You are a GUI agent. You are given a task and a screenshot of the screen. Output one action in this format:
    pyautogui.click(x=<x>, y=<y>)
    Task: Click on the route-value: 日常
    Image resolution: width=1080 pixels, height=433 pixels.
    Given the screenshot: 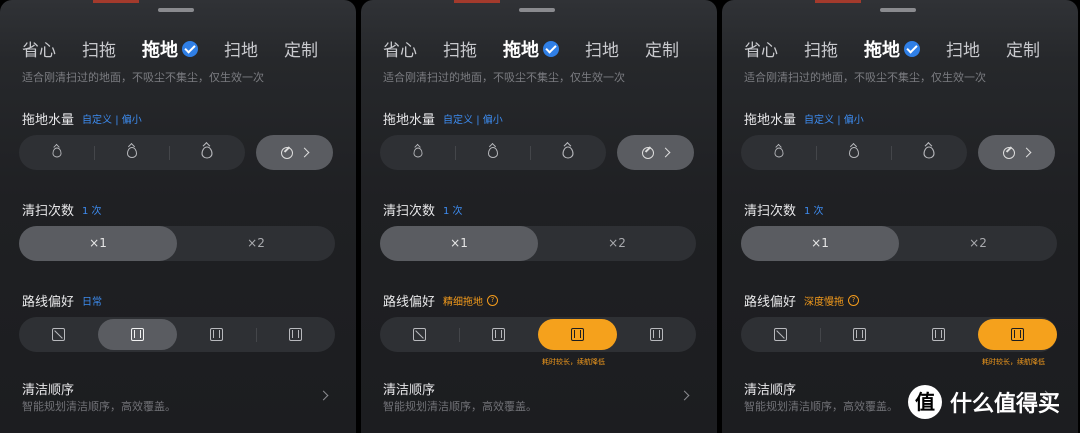 What is the action you would take?
    pyautogui.click(x=92, y=302)
    